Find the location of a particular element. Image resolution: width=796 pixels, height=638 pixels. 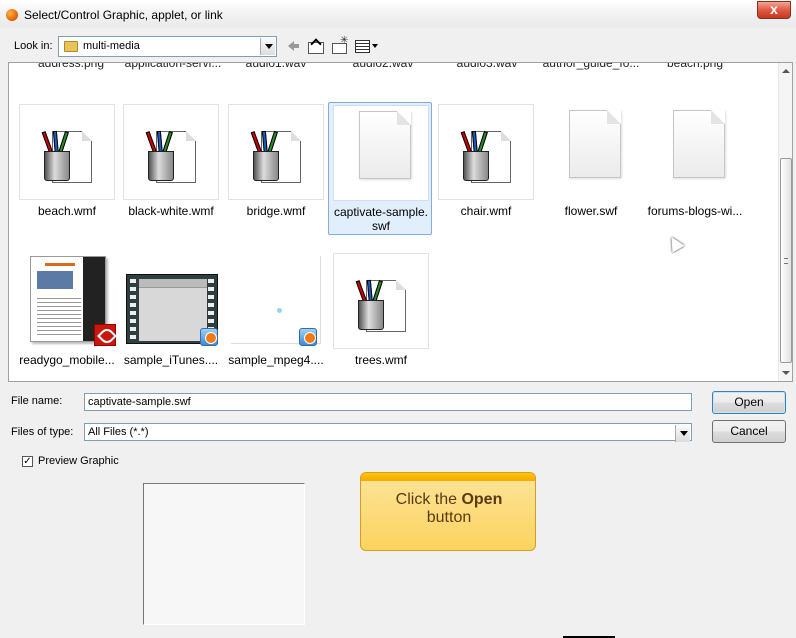

lookin-label: Look in: is located at coordinates (33, 46).